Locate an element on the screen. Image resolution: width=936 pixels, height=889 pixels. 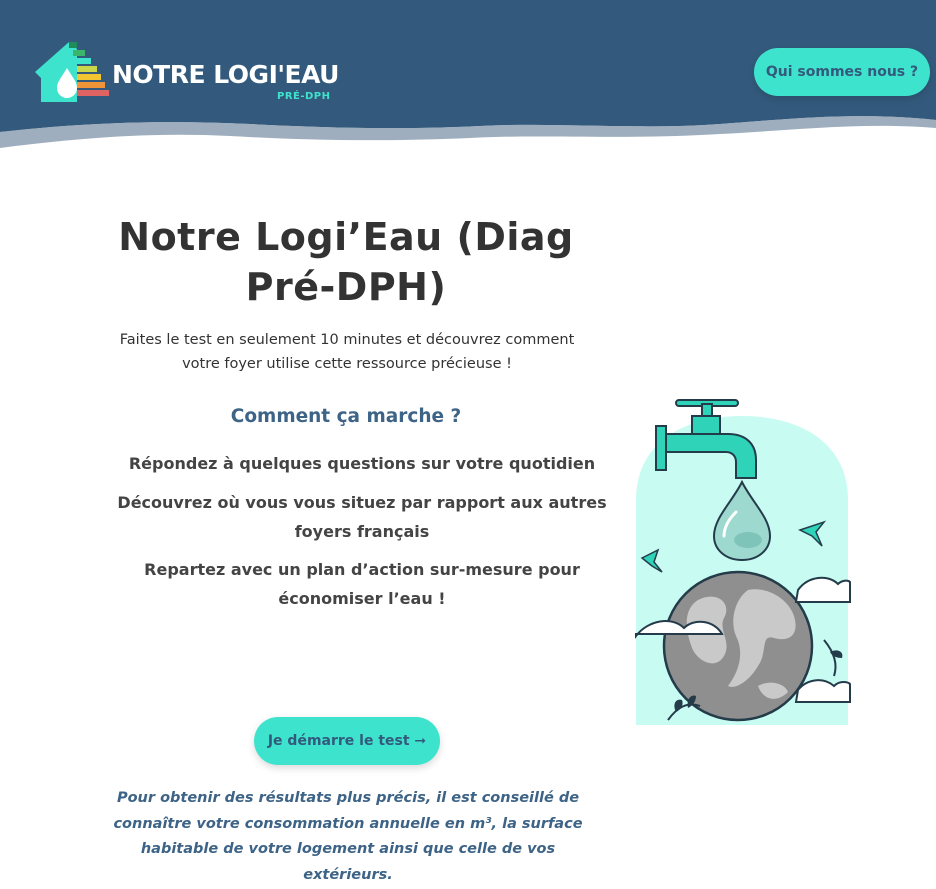
water-tap-earth-illustration-icon is located at coordinates (743, 562).